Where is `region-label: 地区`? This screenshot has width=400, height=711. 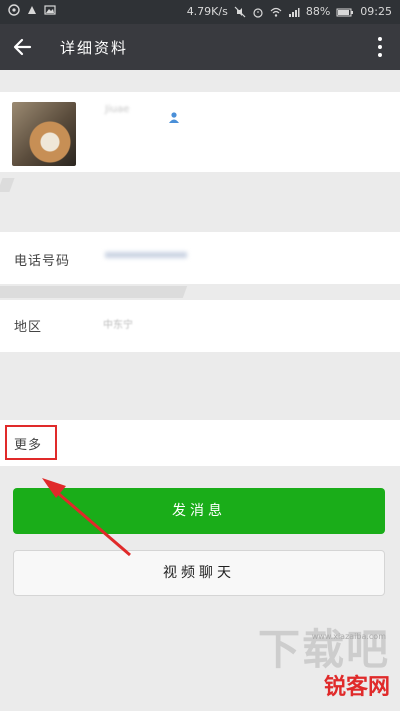 region-label: 地区 is located at coordinates (28, 327).